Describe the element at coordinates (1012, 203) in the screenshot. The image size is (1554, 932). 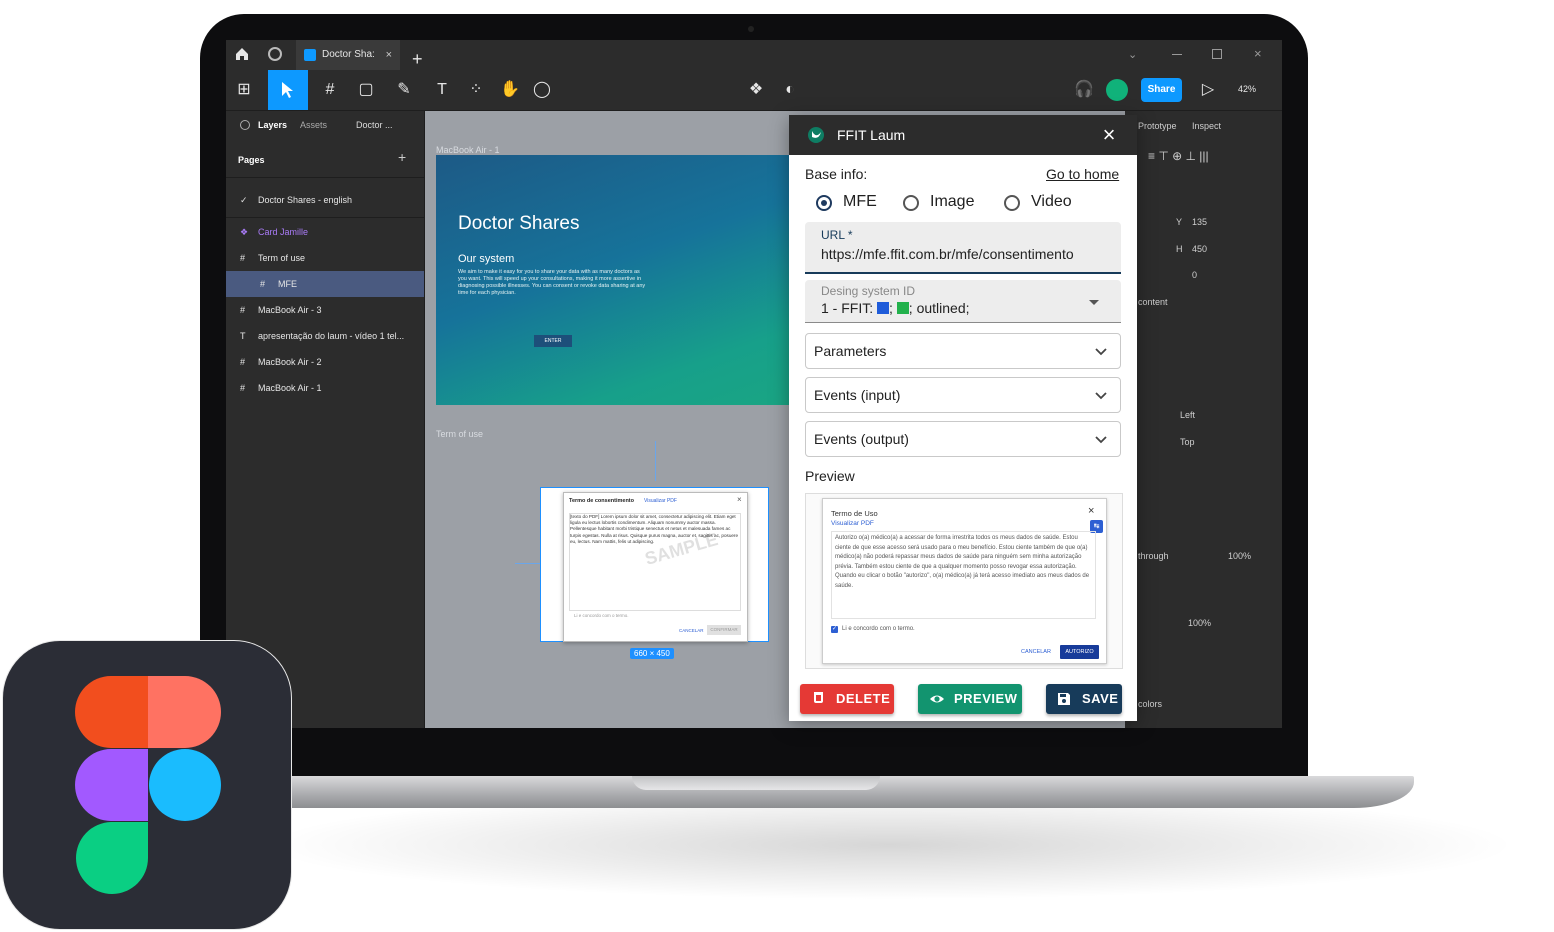
I see `radio-video` at that location.